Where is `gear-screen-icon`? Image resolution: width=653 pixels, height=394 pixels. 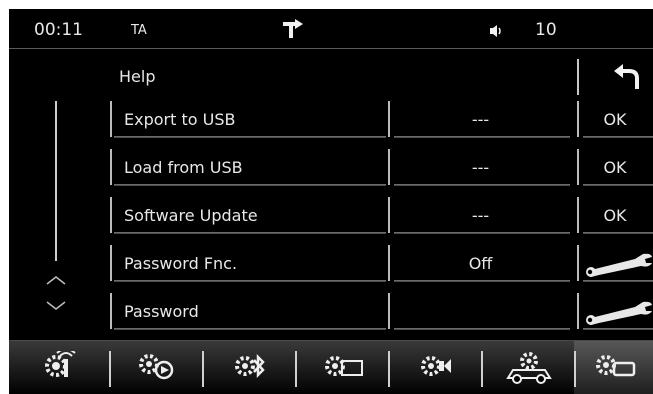 gear-screen-icon is located at coordinates (616, 366).